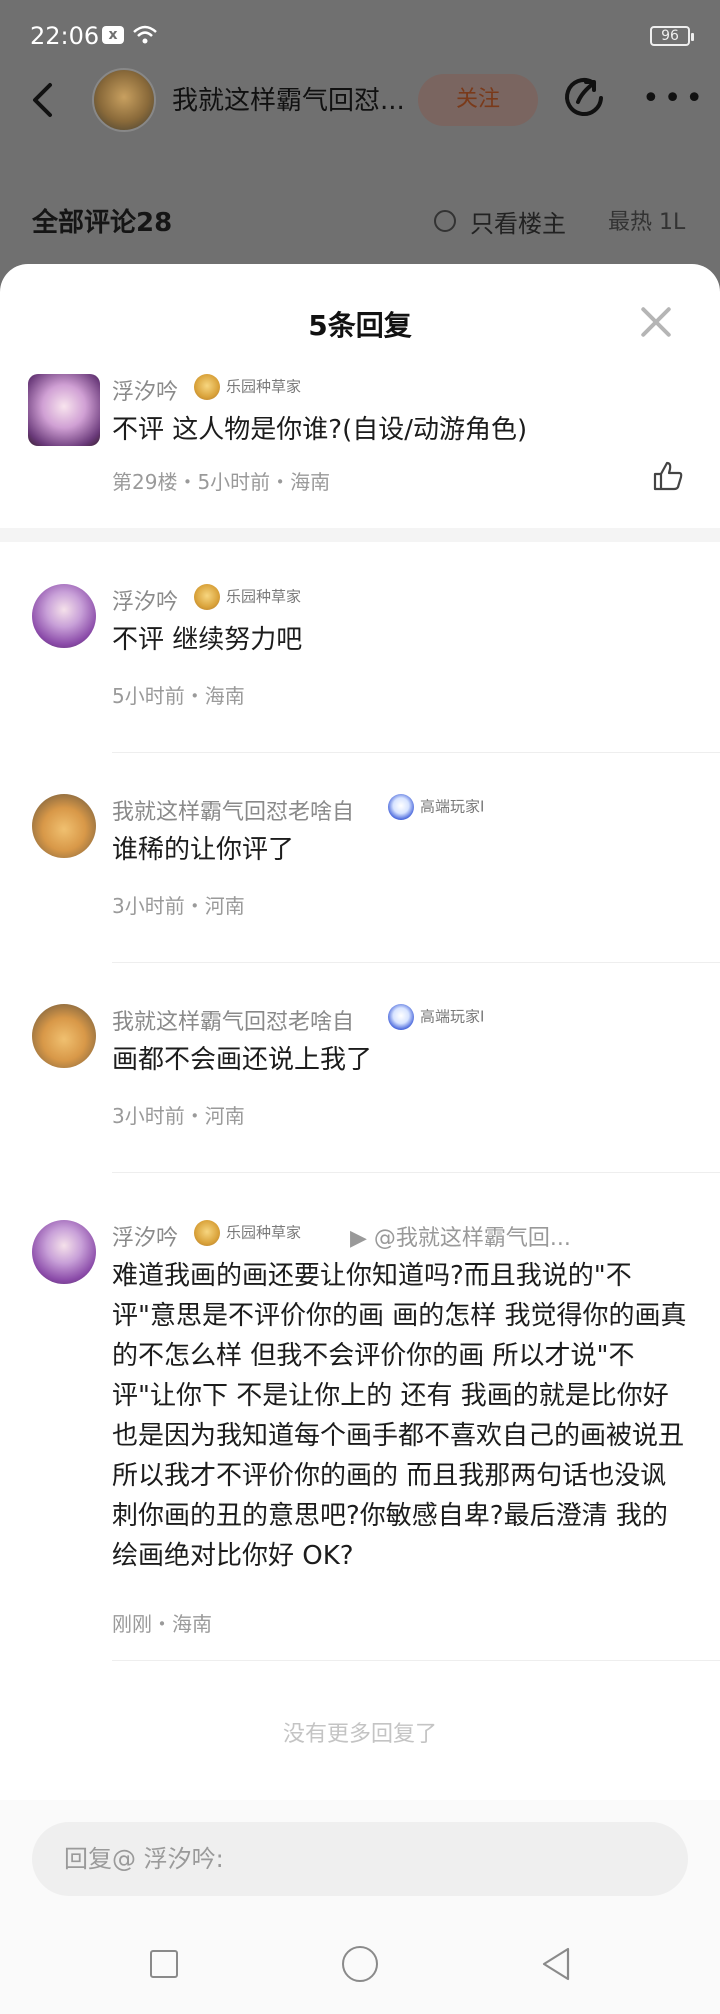  I want to click on reply-meta: 刚刚・海南, so click(162, 1624).